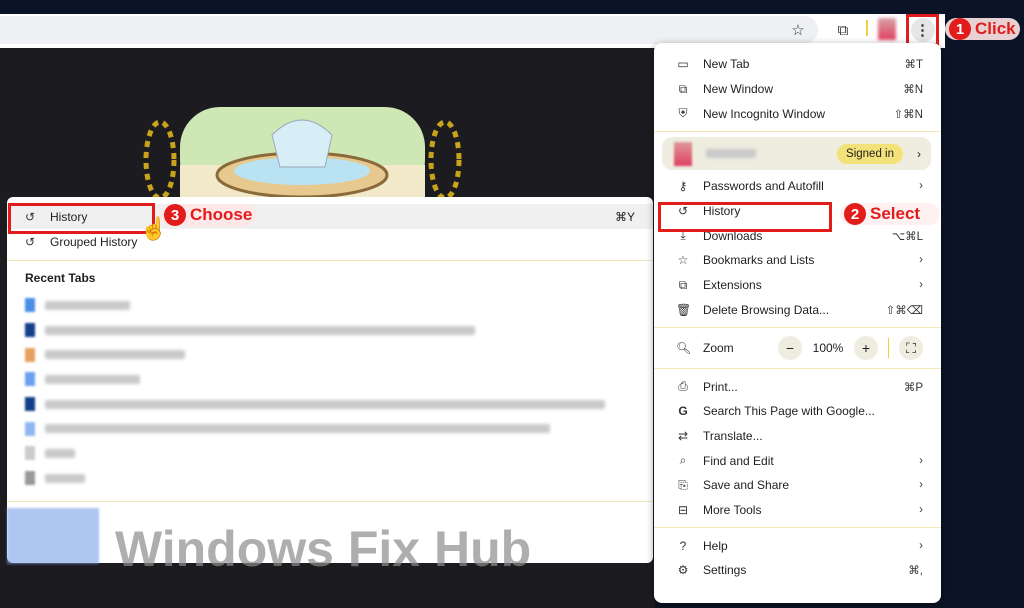  Describe the element at coordinates (764, 113) in the screenshot. I see `label: New Incognito Window` at that location.